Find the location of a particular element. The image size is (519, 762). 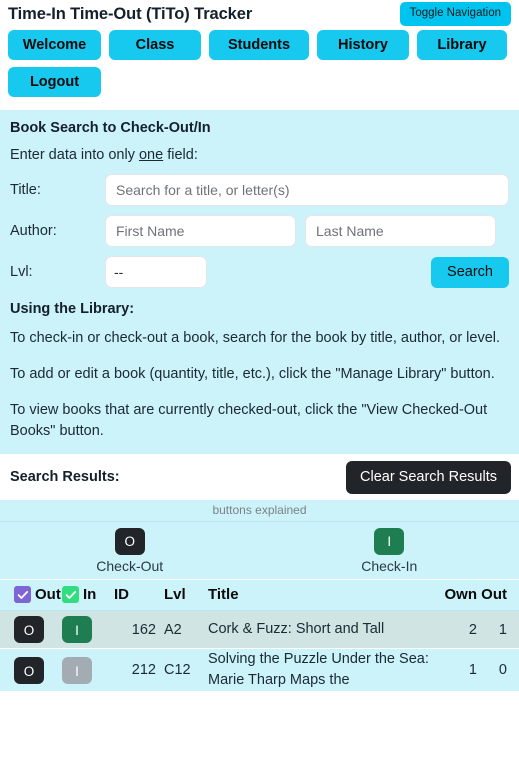

buttons-explained-caption: buttons explained is located at coordinates (259, 511).